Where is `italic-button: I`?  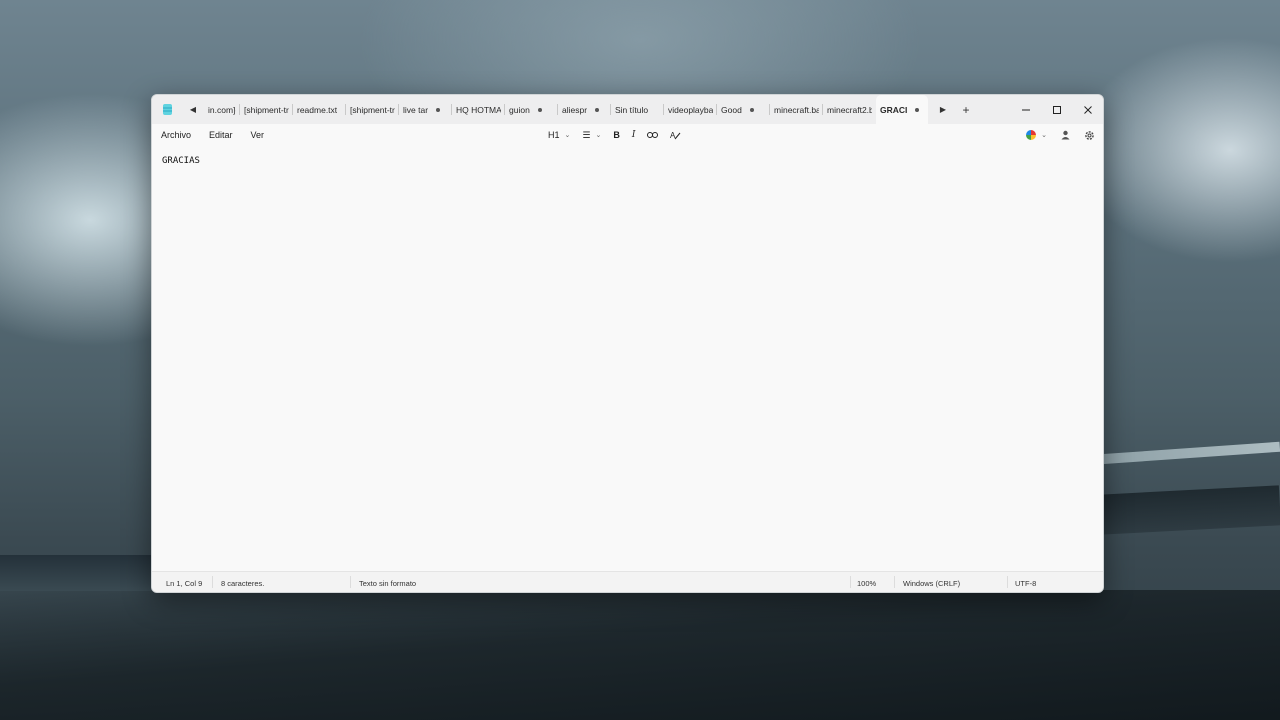 italic-button: I is located at coordinates (634, 135).